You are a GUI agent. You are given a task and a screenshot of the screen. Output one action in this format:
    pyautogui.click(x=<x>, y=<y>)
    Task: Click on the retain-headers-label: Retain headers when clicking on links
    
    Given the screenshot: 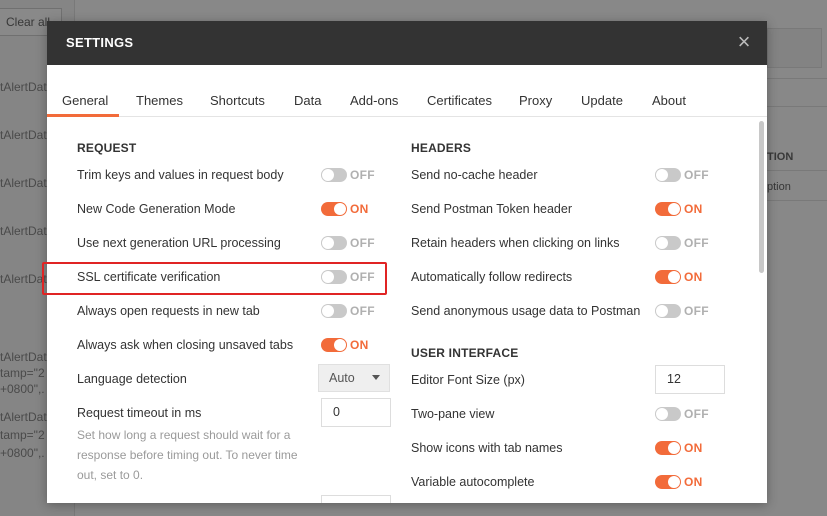 What is the action you would take?
    pyautogui.click(x=515, y=243)
    